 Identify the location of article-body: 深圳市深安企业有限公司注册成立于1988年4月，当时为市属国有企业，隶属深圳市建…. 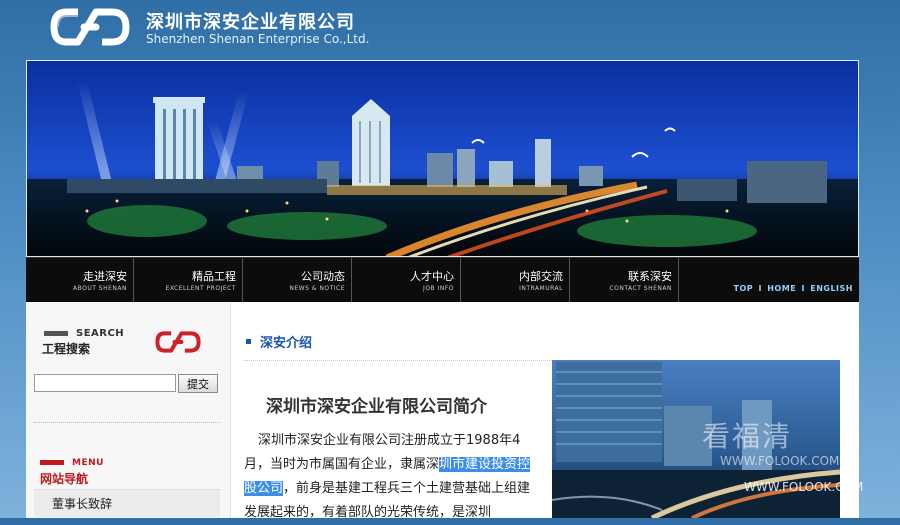
(392, 477).